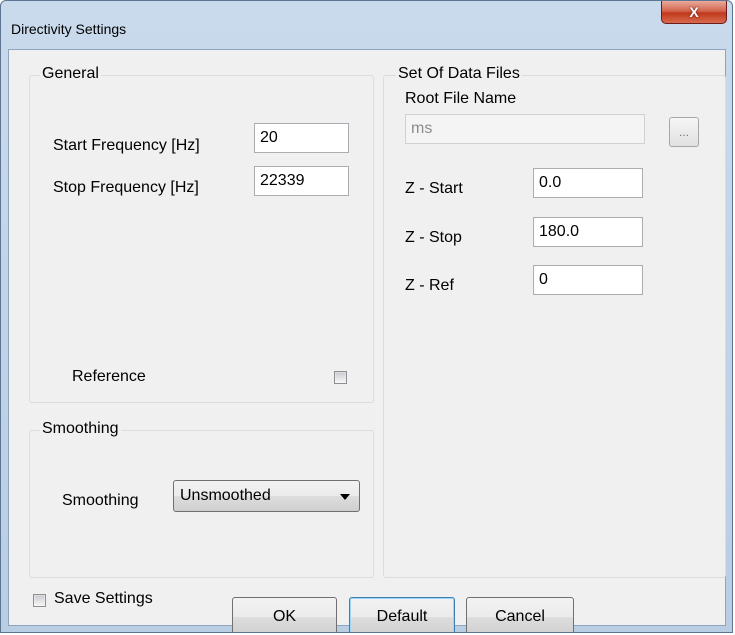 This screenshot has height=635, width=735. Describe the element at coordinates (80, 429) in the screenshot. I see `smoothing-group-title: Smoothing` at that location.